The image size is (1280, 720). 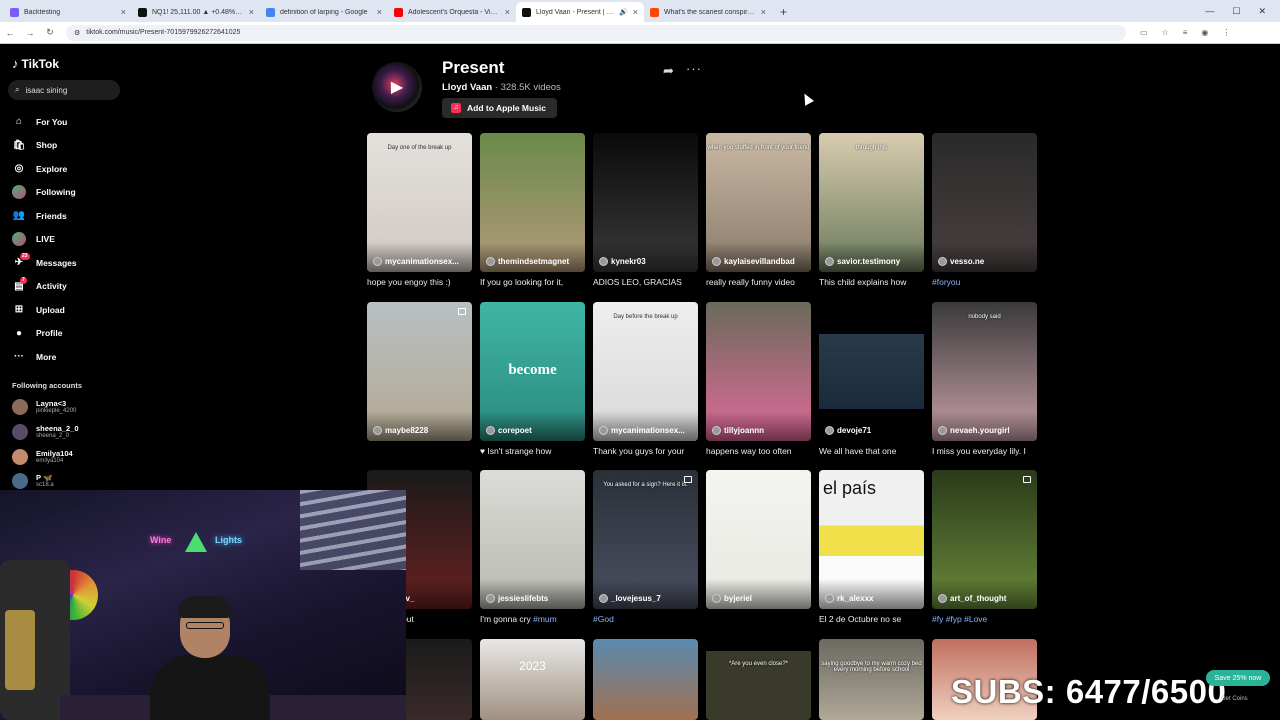 I want to click on tab-audio-icon: 🔊, so click(x=623, y=12).